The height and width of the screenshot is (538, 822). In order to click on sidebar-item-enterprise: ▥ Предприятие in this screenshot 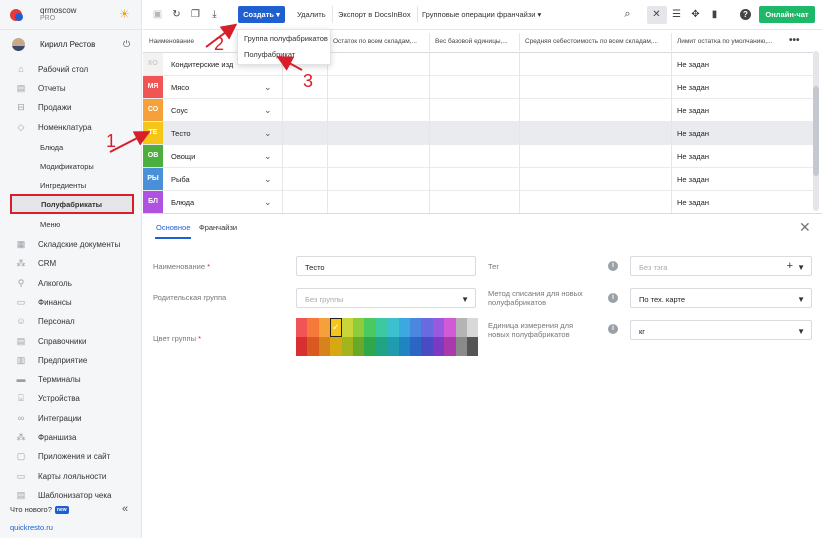, I will do `click(71, 360)`.